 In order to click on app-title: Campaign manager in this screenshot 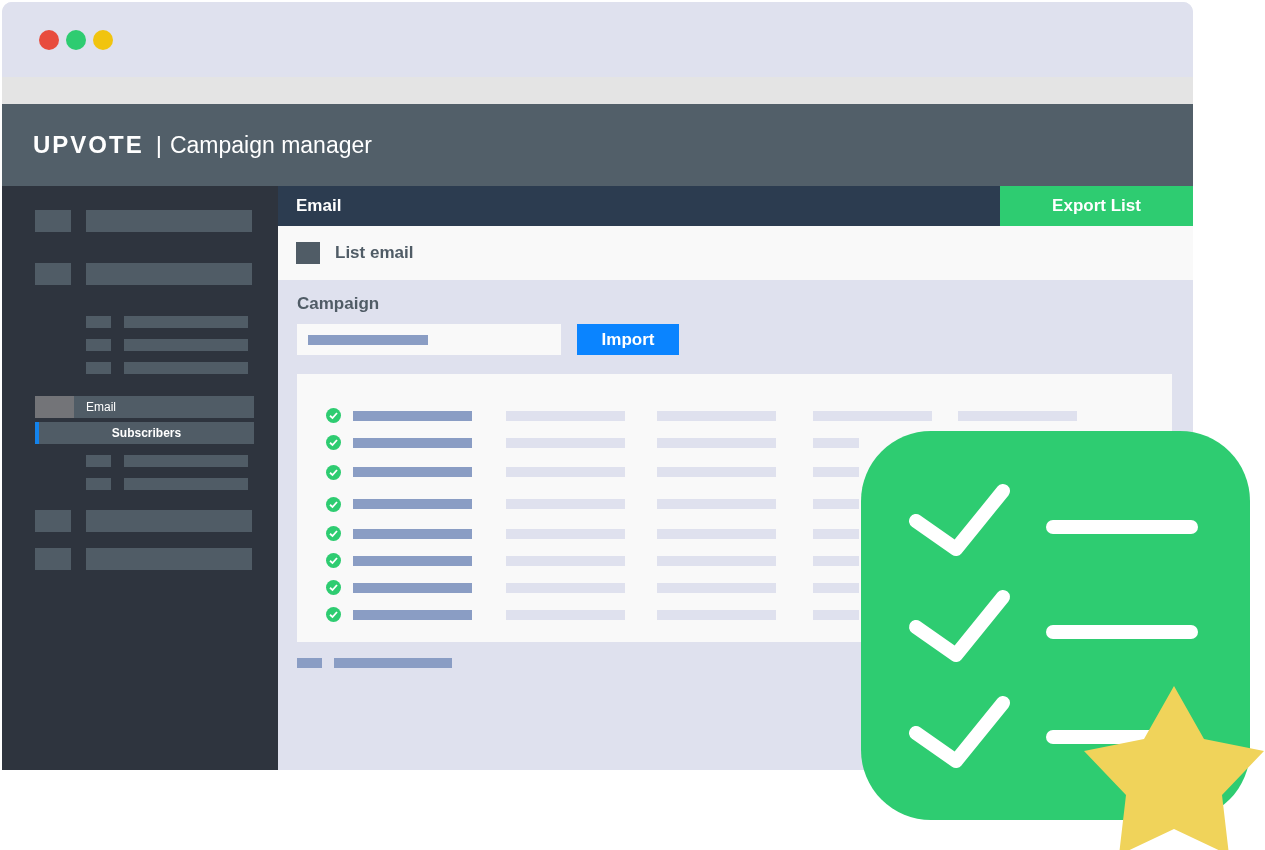, I will do `click(270, 145)`.